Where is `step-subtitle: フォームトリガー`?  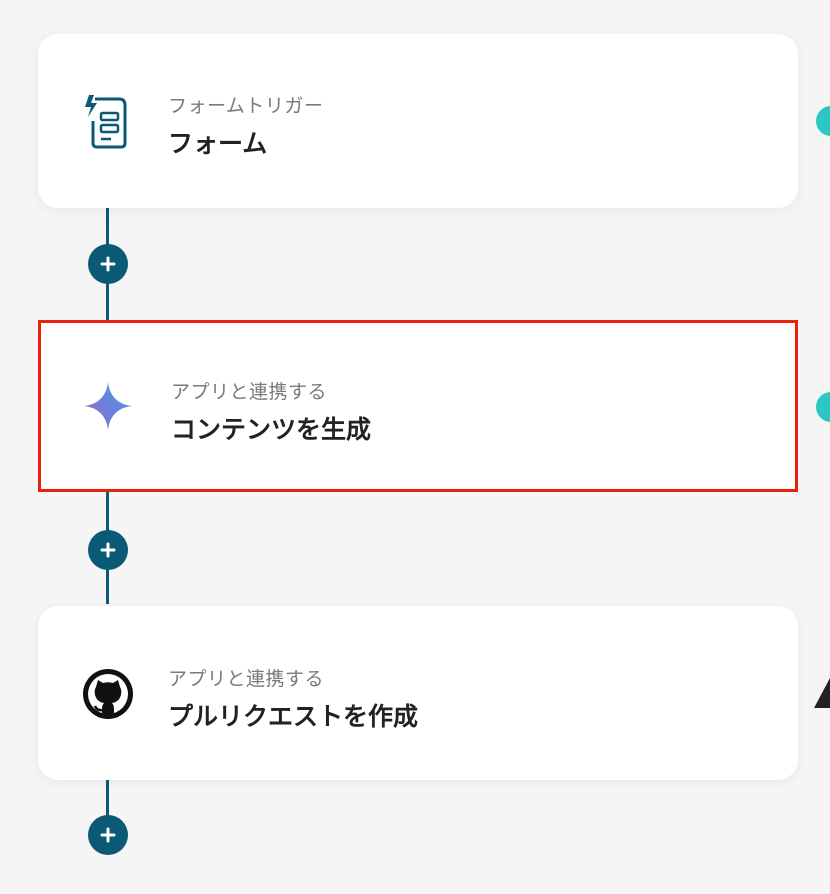
step-subtitle: フォームトリガー is located at coordinates (246, 106).